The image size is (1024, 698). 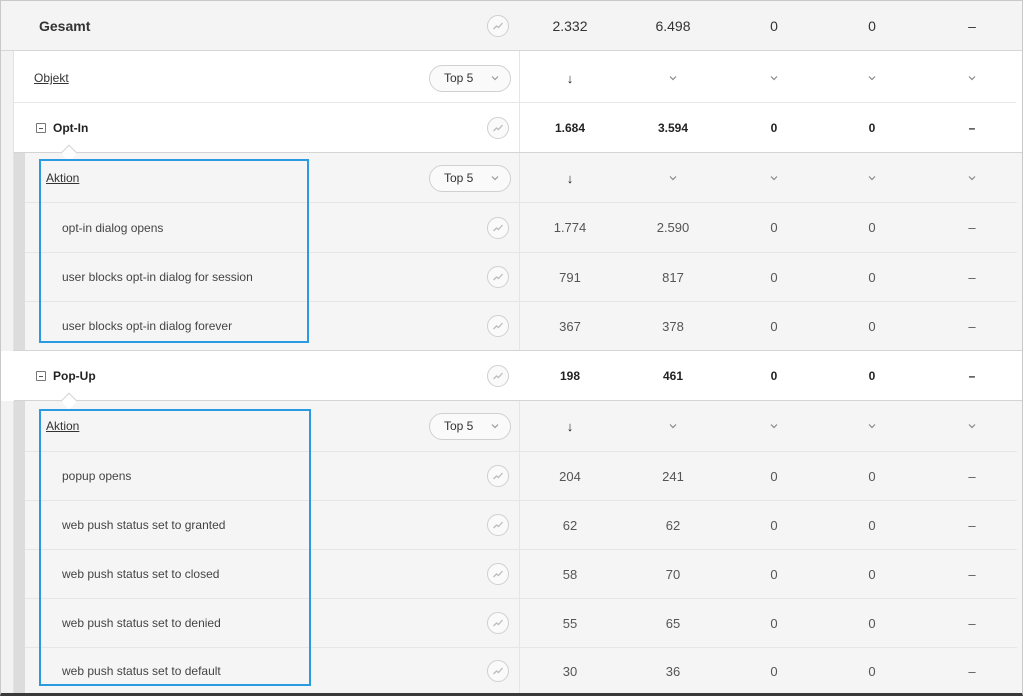 I want to click on optin-value-2: 3.594, so click(x=673, y=128).